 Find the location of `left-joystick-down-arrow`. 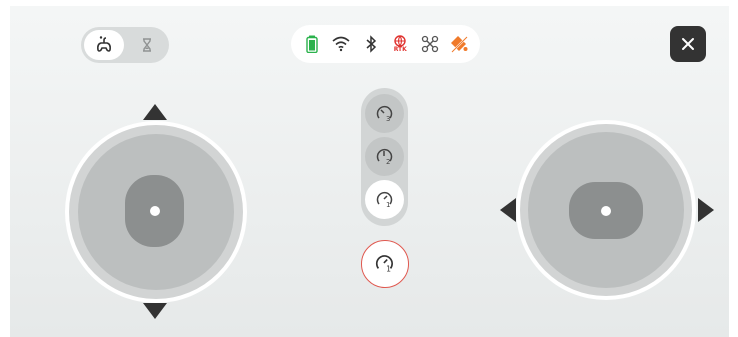

left-joystick-down-arrow is located at coordinates (155, 311).